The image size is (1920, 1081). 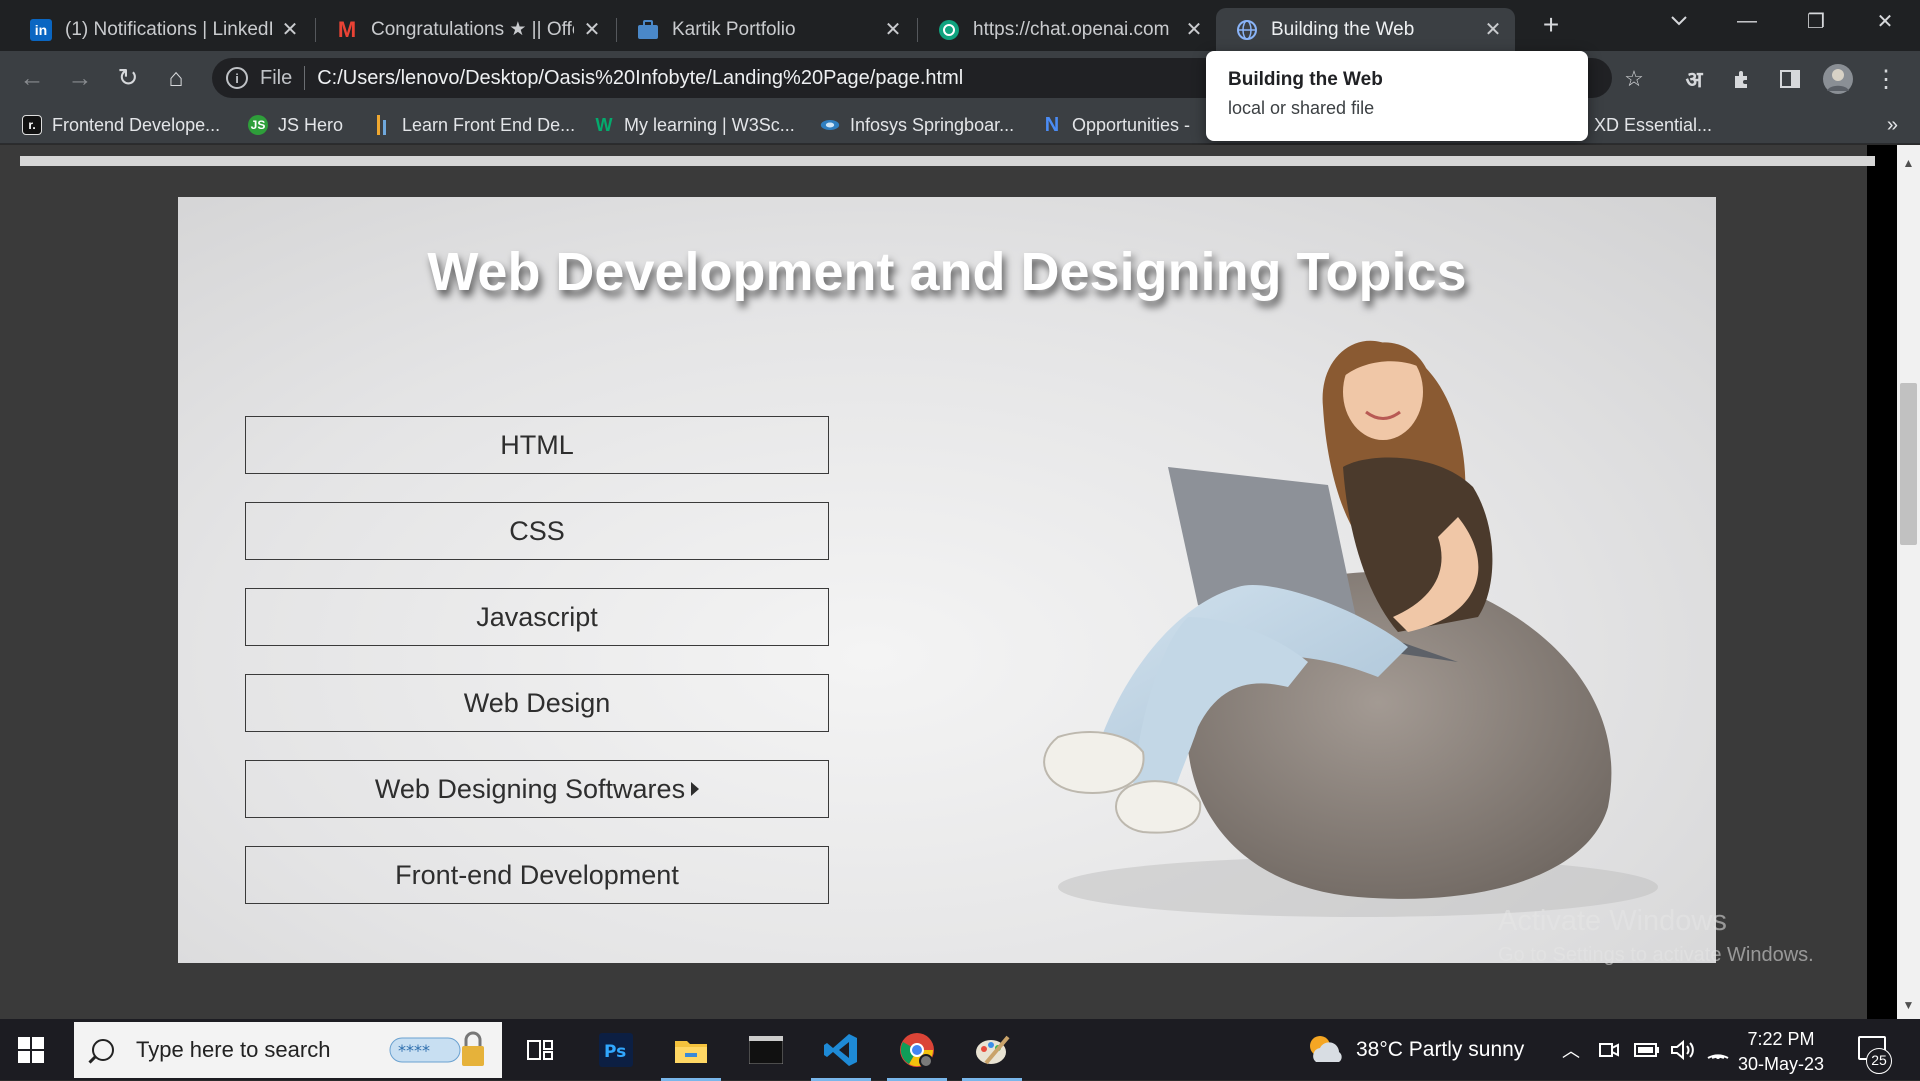 What do you see at coordinates (32, 78) in the screenshot?
I see `back-button: ←` at bounding box center [32, 78].